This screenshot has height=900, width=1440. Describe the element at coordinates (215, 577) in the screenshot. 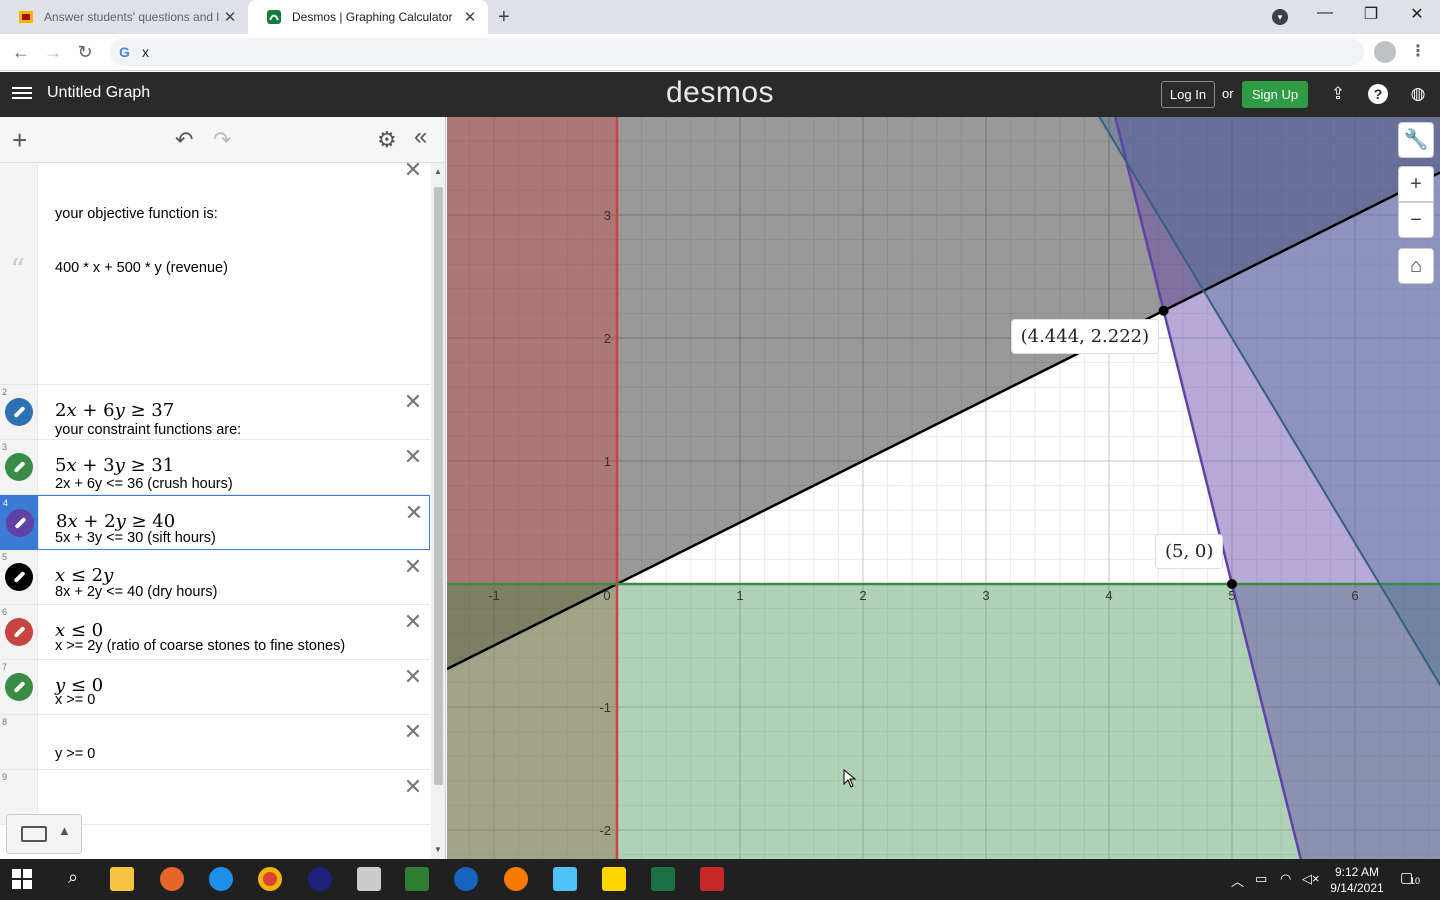

I see `expression-row: 5 x ≤ 2y ✕` at that location.